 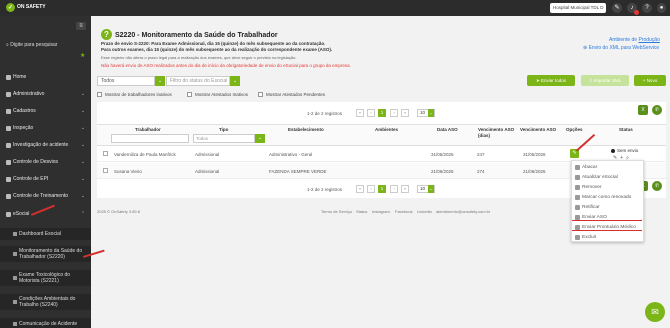 I want to click on menu-item-abacar: Abacar, so click(x=608, y=168).